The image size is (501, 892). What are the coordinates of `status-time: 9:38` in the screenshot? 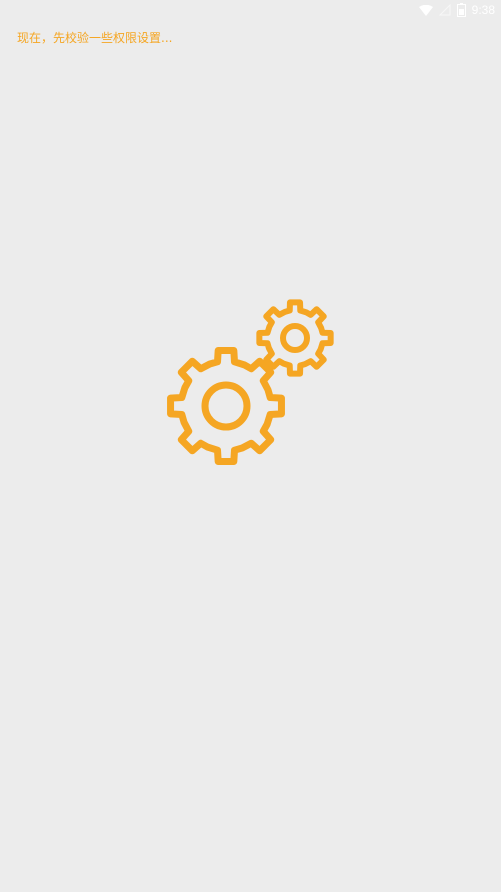 It's located at (483, 10).